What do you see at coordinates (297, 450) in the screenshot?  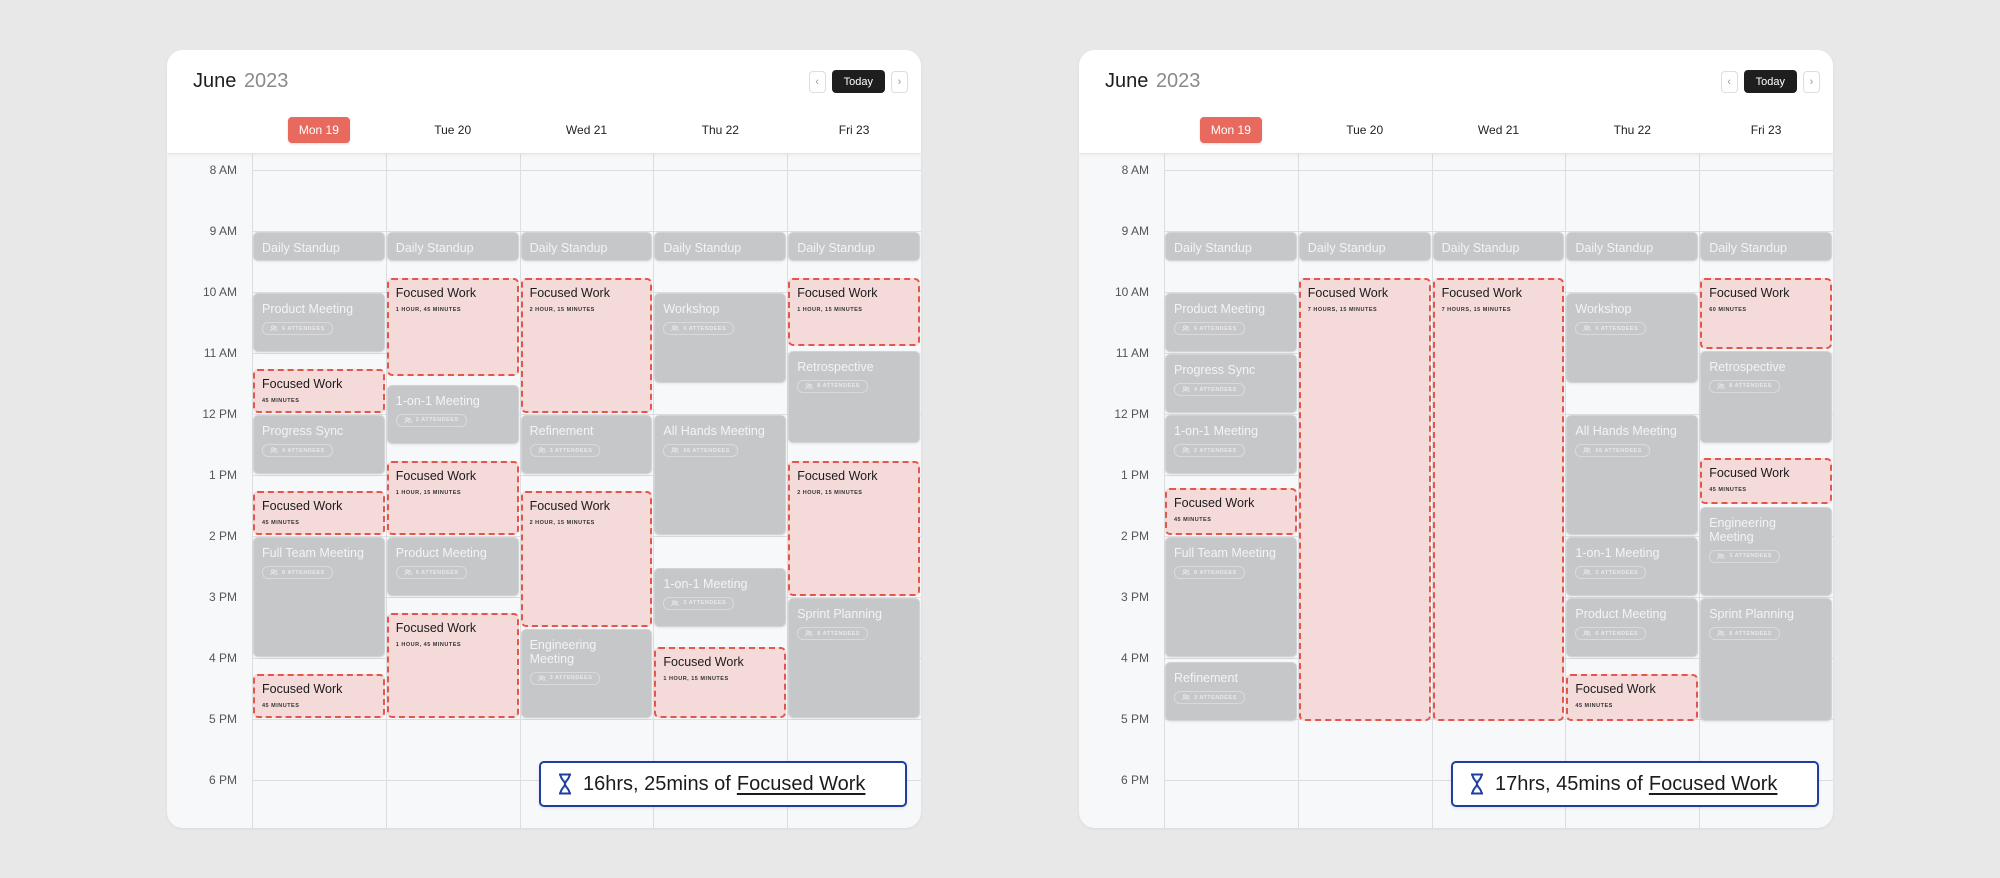 I see `attendees-badge: 4 Attendees` at bounding box center [297, 450].